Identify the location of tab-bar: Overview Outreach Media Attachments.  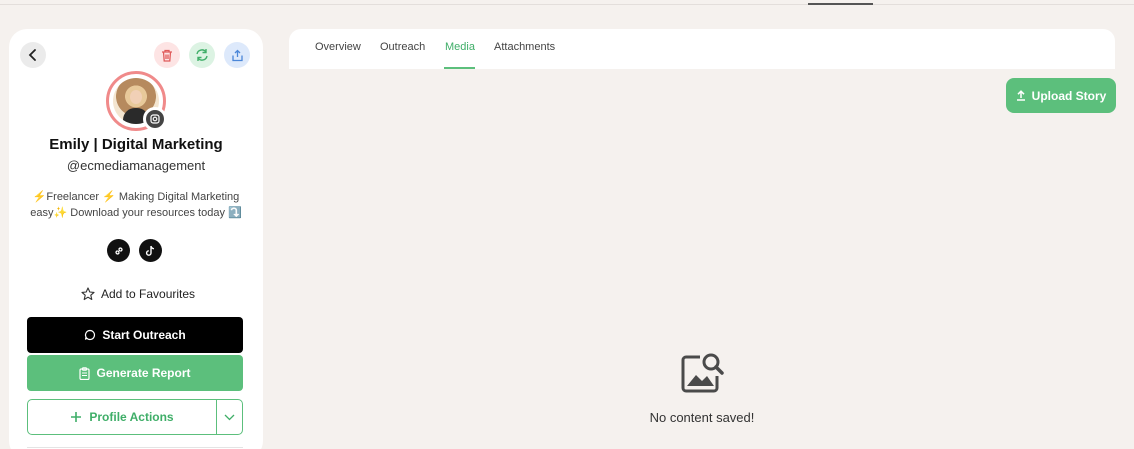
(702, 49).